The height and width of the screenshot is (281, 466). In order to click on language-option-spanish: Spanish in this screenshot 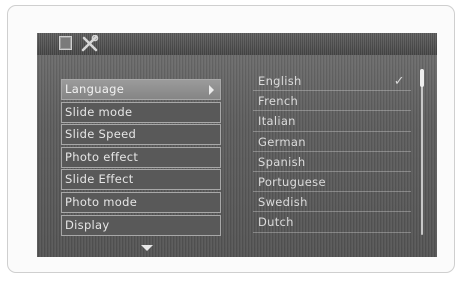, I will do `click(332, 162)`.